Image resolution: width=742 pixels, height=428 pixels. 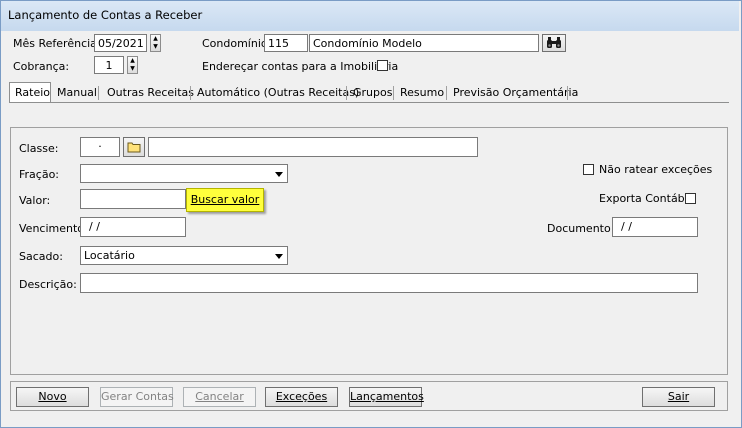 I want to click on documento-input: / /, so click(x=655, y=227).